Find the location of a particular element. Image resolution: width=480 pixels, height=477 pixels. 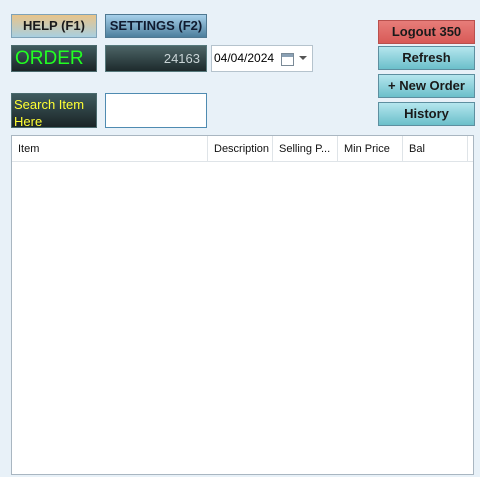

new-order-button: + New Order is located at coordinates (426, 86).